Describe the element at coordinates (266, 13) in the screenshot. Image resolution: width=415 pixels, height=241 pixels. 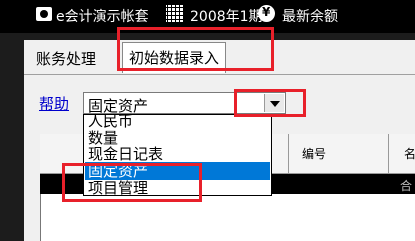
I see `money-bag-icon` at that location.